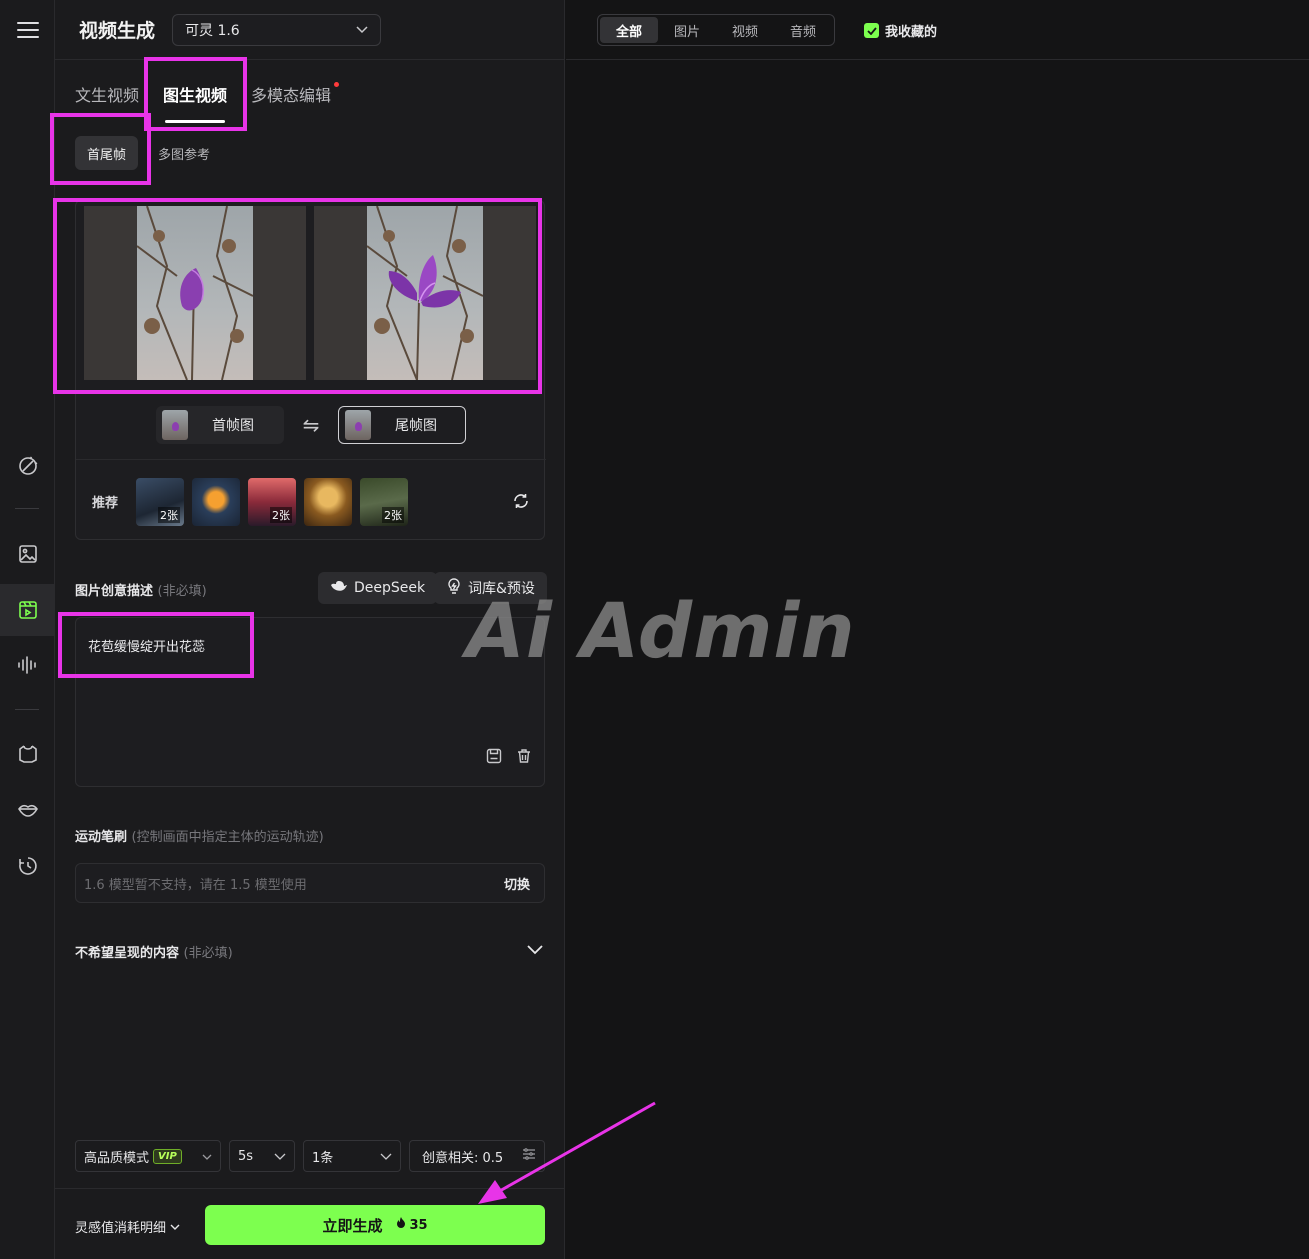 This screenshot has width=1309, height=1259. I want to click on refresh-icon, so click(521, 503).